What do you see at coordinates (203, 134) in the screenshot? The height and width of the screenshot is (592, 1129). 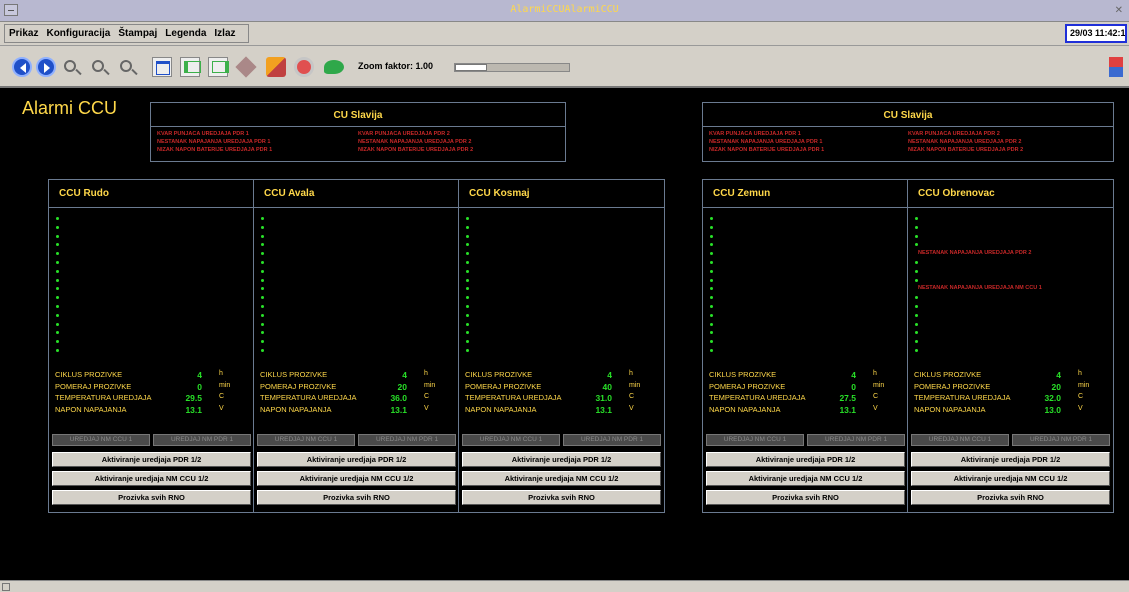 I see `cu-alarm: KVAR PUNJACA UREDJAJA PDR 1` at bounding box center [203, 134].